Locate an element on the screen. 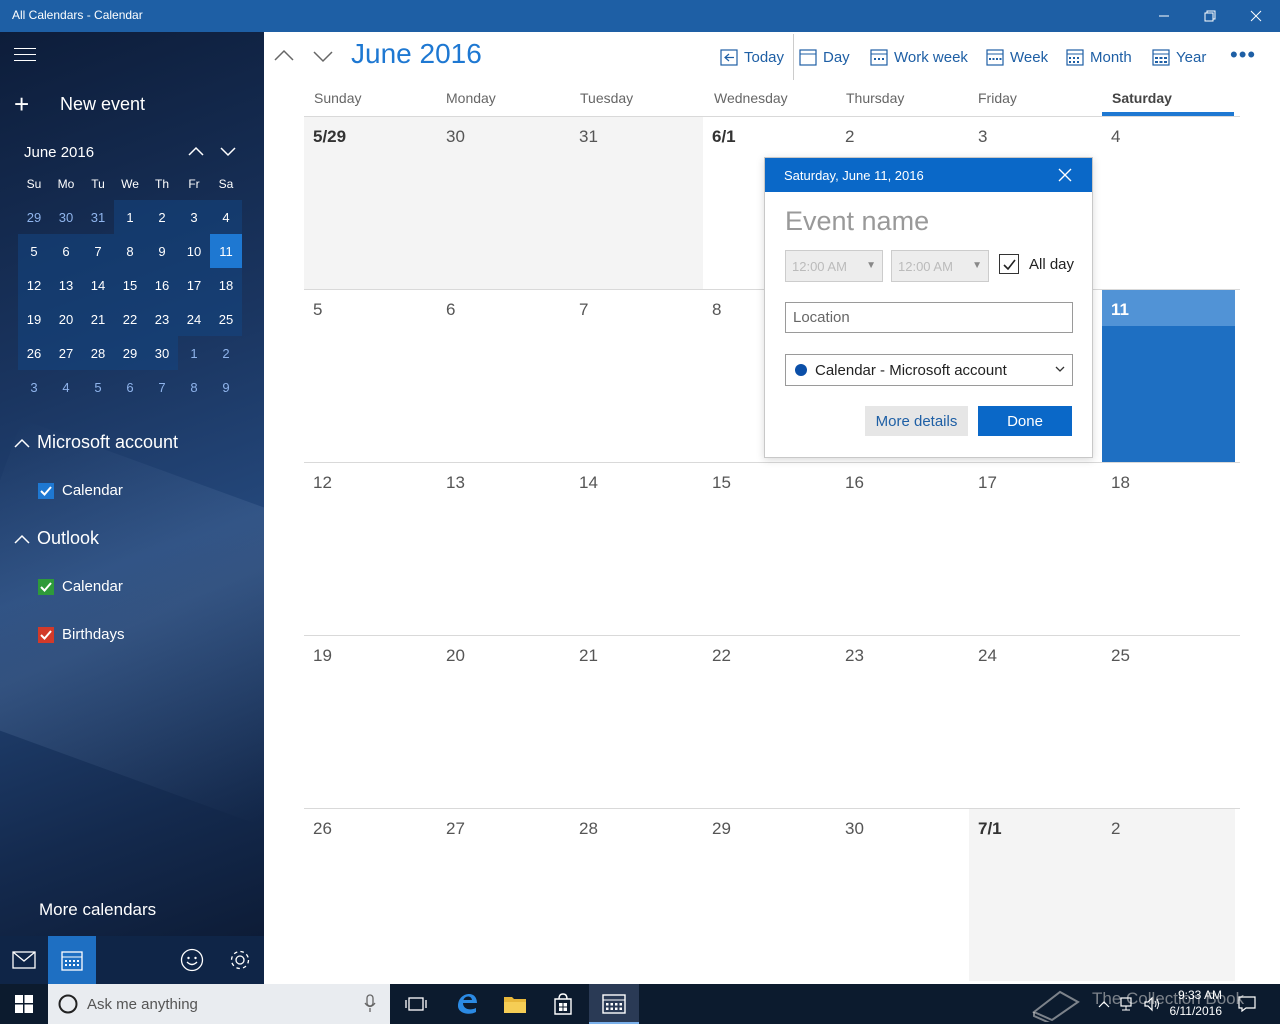 This screenshot has height=1024, width=1280. taskbar-clock: 9:33 AM 6/11/2016 is located at coordinates (1194, 1003).